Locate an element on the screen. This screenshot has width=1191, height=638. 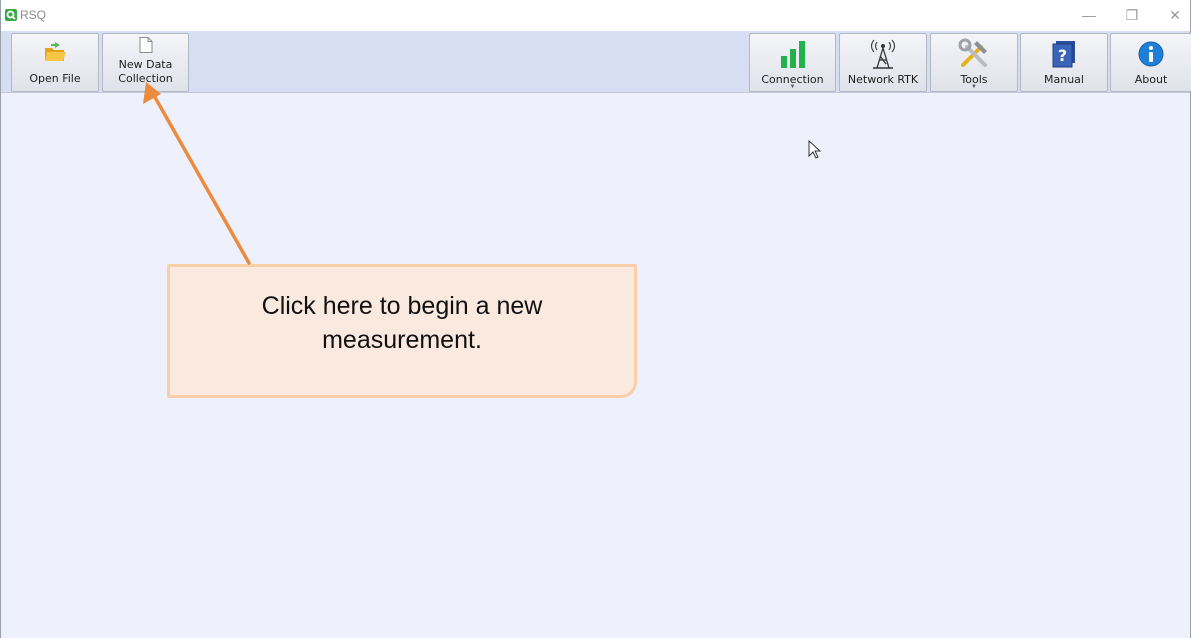
minimize-button: — is located at coordinates (1089, 15).